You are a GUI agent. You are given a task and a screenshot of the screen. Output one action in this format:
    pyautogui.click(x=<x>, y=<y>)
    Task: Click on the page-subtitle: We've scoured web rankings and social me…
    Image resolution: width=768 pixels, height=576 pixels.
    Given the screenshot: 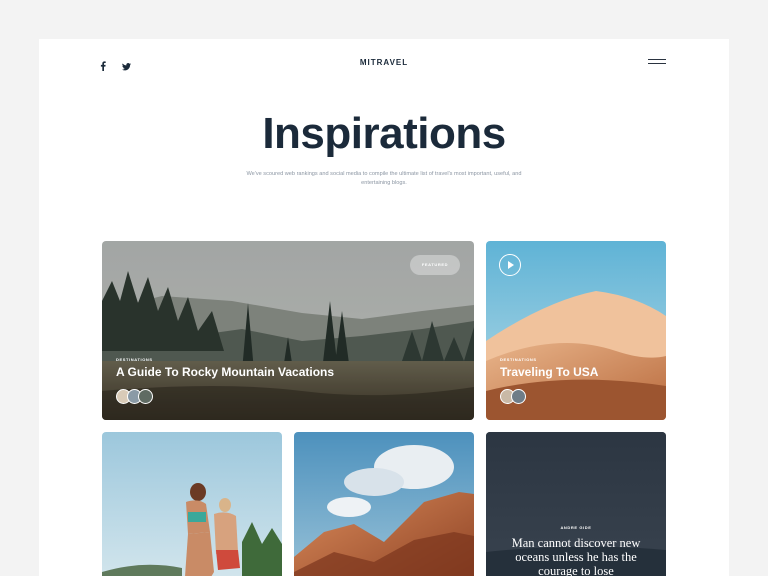 What is the action you would take?
    pyautogui.click(x=384, y=178)
    